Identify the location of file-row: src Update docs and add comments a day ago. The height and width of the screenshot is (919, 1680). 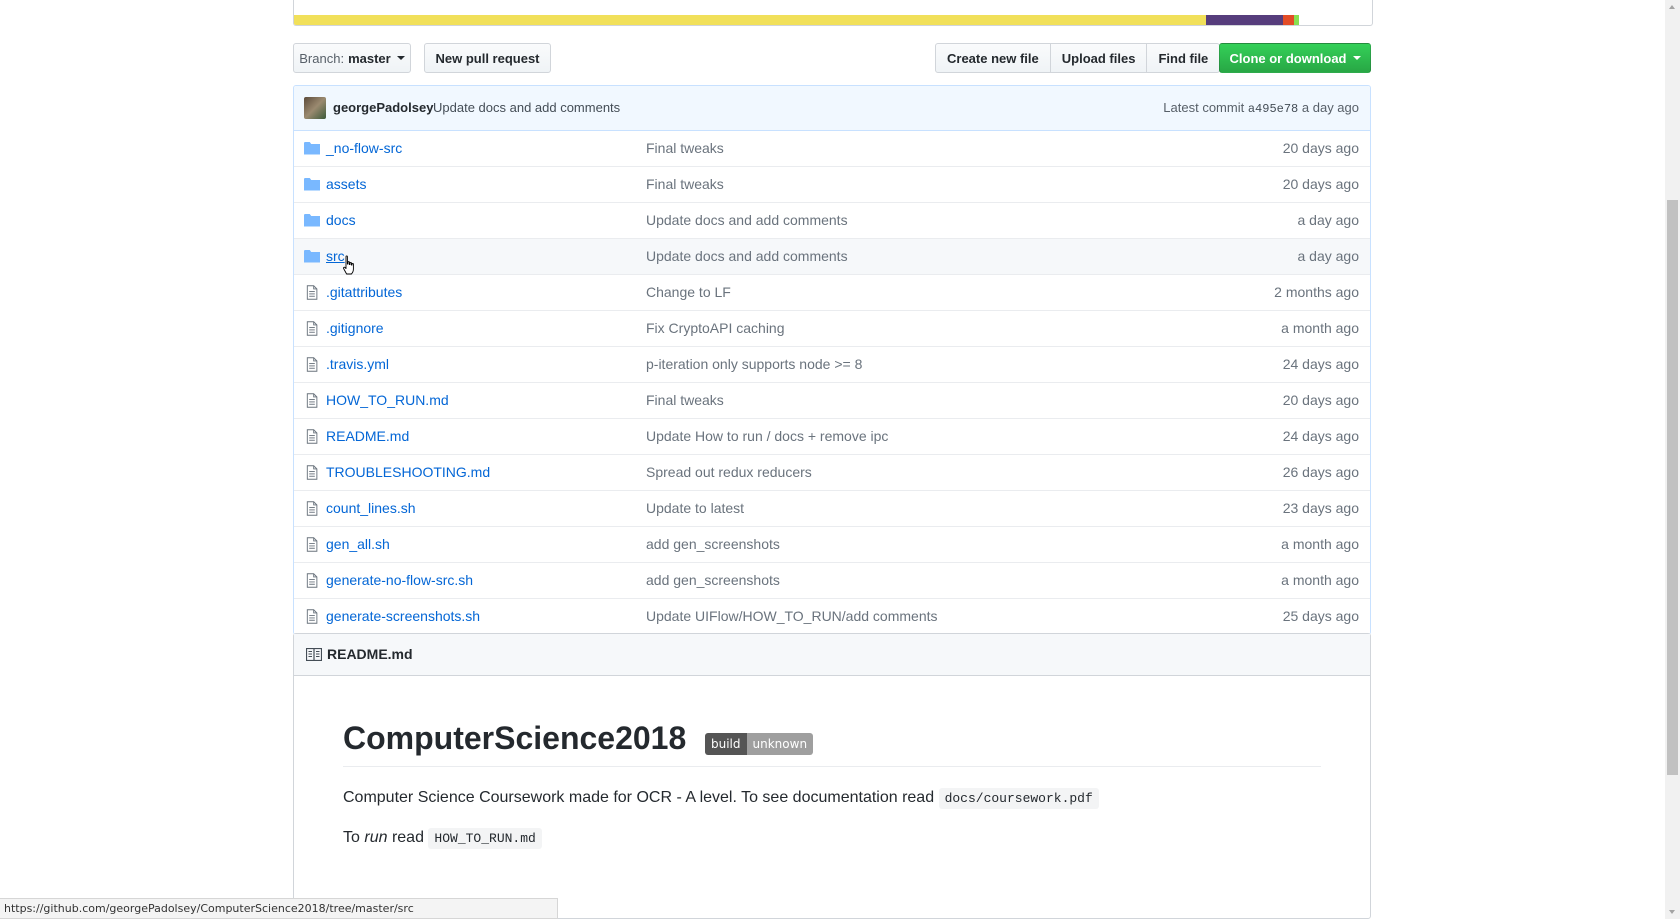
(832, 256).